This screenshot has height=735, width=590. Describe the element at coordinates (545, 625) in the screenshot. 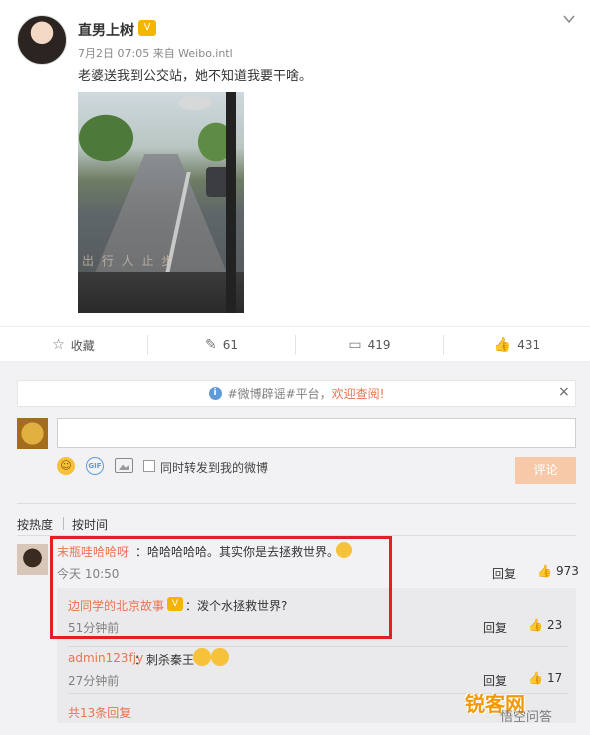

I see `reply-like-button: 👍 23` at that location.